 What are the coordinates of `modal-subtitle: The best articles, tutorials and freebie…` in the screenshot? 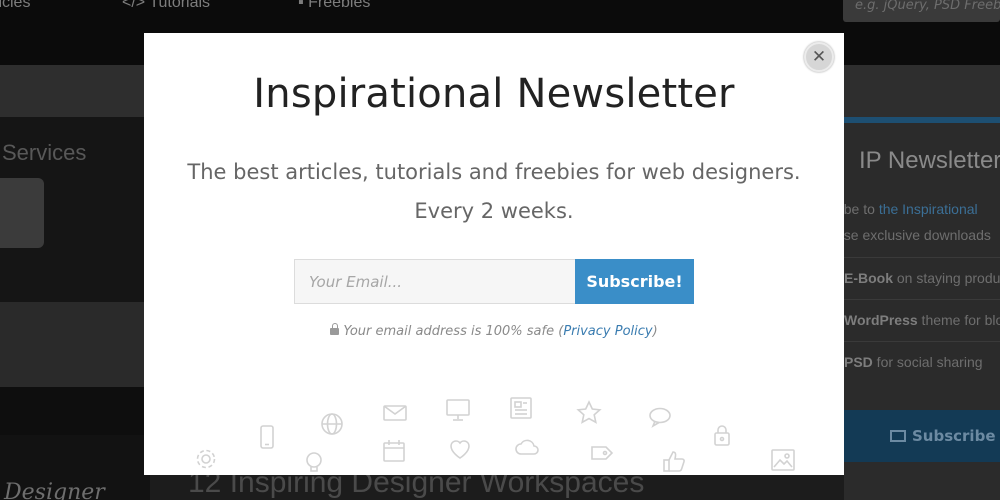 It's located at (494, 192).